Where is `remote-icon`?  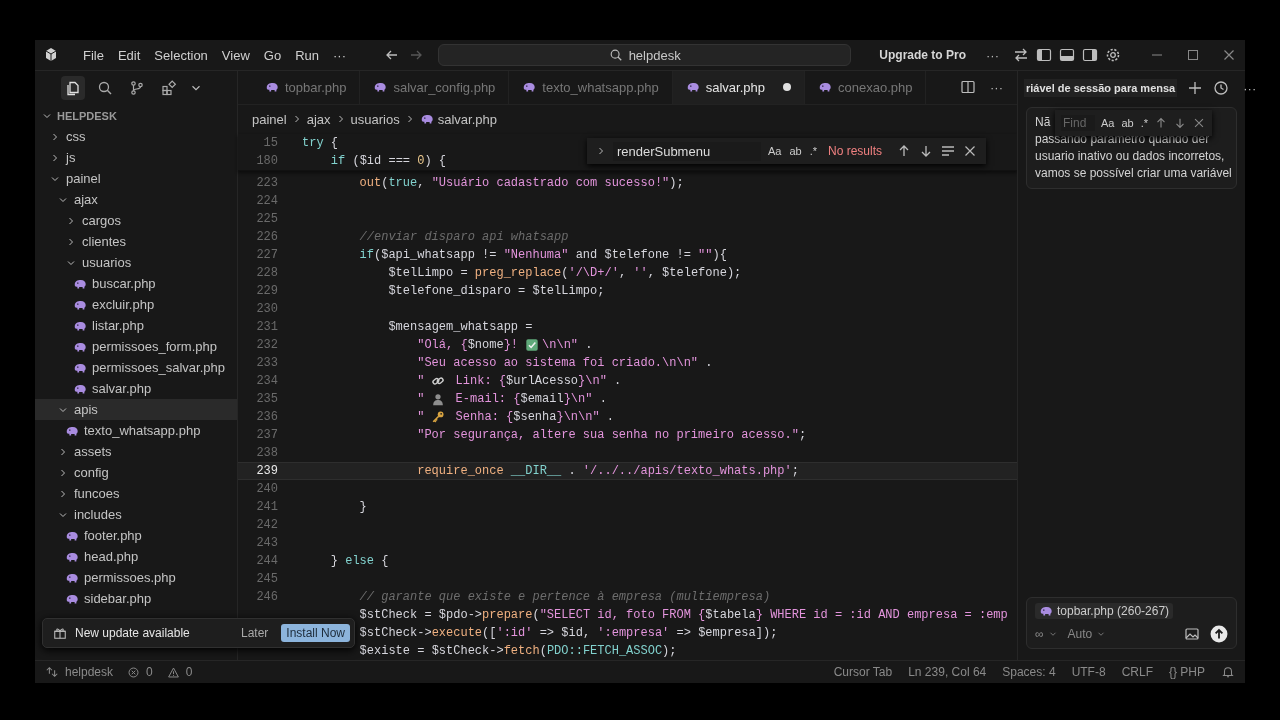
remote-icon is located at coordinates (52, 672).